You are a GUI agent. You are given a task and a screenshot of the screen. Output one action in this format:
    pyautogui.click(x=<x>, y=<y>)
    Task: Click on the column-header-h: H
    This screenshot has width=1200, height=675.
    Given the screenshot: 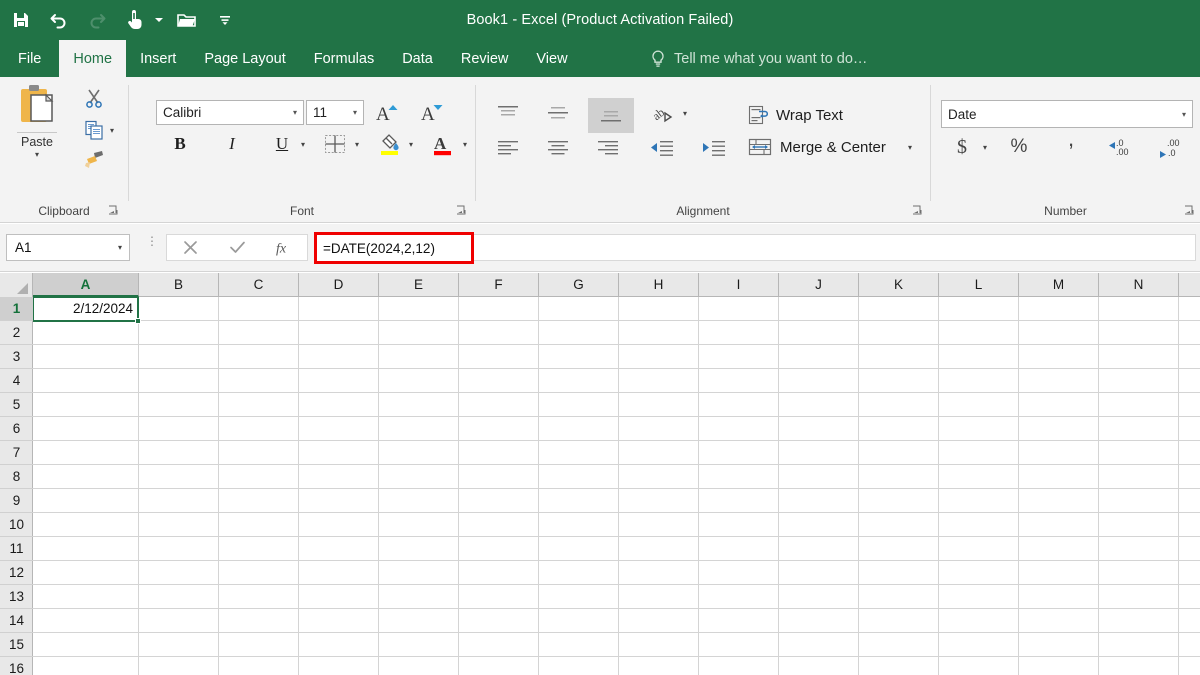 What is the action you would take?
    pyautogui.click(x=659, y=285)
    